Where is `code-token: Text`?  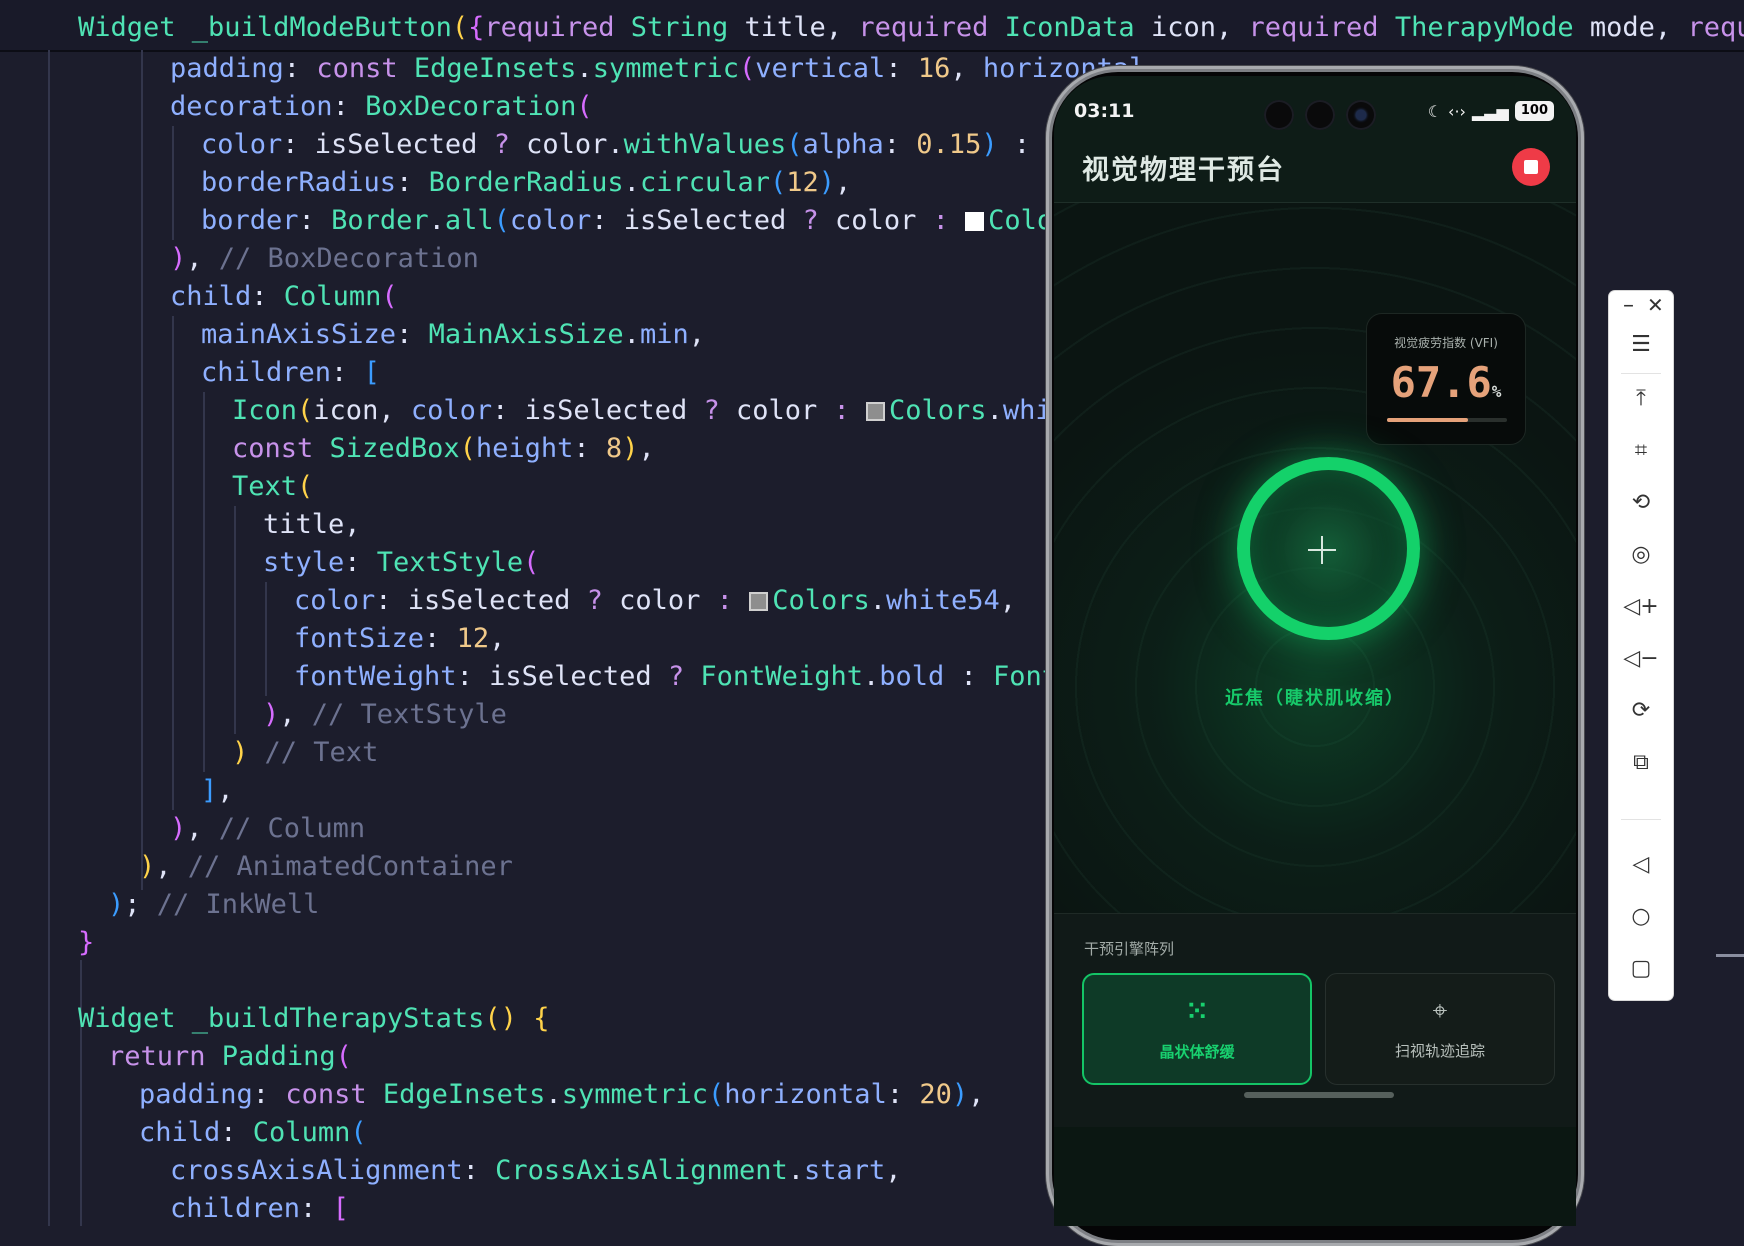
code-token: Text is located at coordinates (265, 486).